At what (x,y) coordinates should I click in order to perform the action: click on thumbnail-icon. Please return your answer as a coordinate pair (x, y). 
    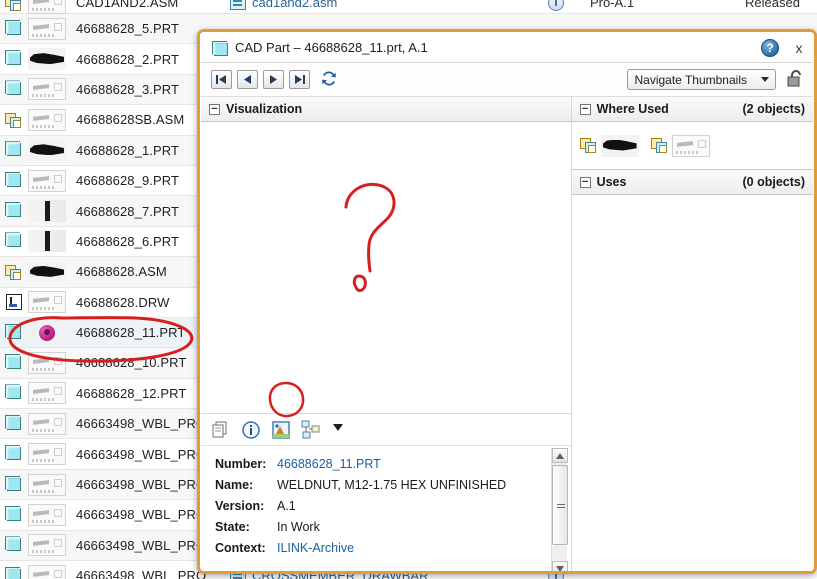
    Looking at the image, I should click on (281, 430).